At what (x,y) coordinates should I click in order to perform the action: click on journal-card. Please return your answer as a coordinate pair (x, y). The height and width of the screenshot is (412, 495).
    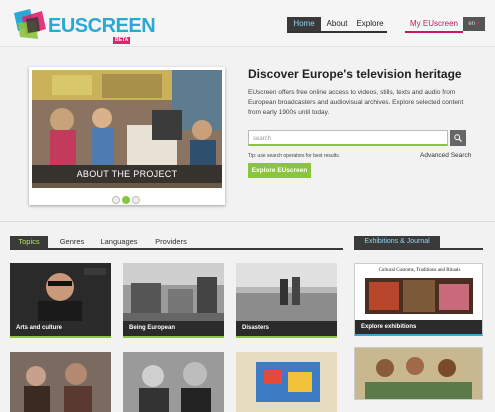
    Looking at the image, I should click on (418, 373).